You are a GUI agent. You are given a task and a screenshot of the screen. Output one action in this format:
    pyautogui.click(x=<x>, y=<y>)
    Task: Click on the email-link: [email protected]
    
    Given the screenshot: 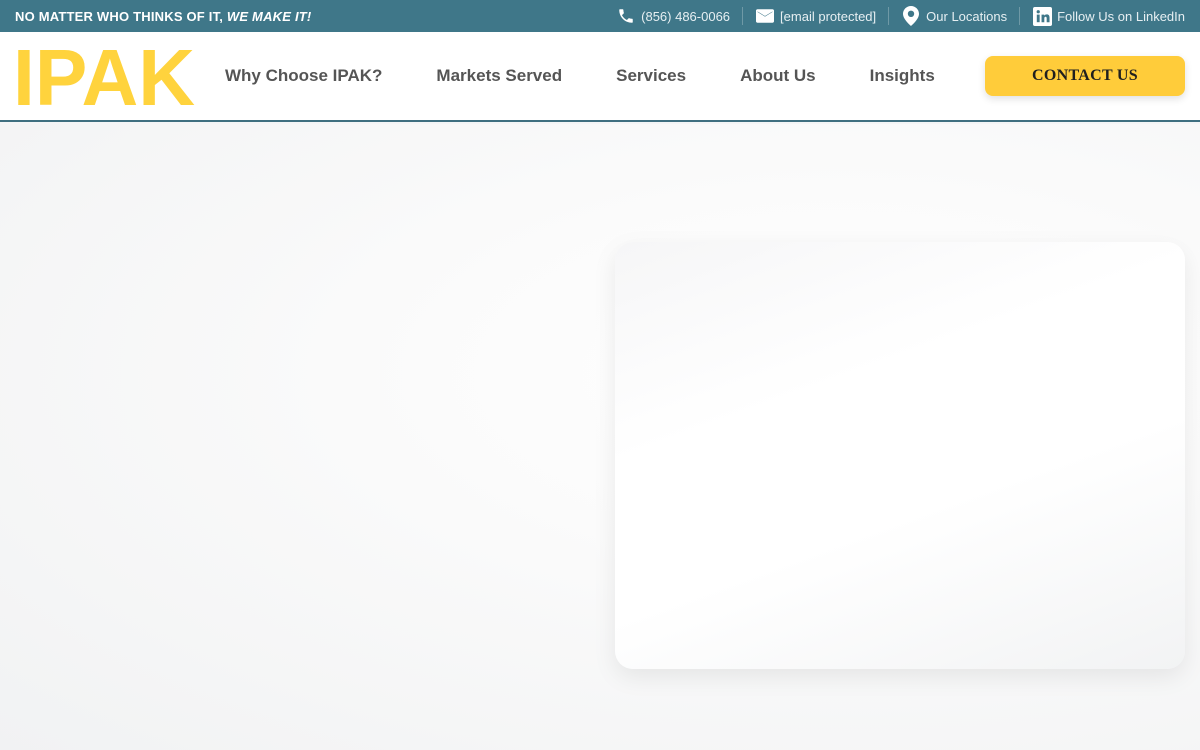 What is the action you would take?
    pyautogui.click(x=816, y=16)
    